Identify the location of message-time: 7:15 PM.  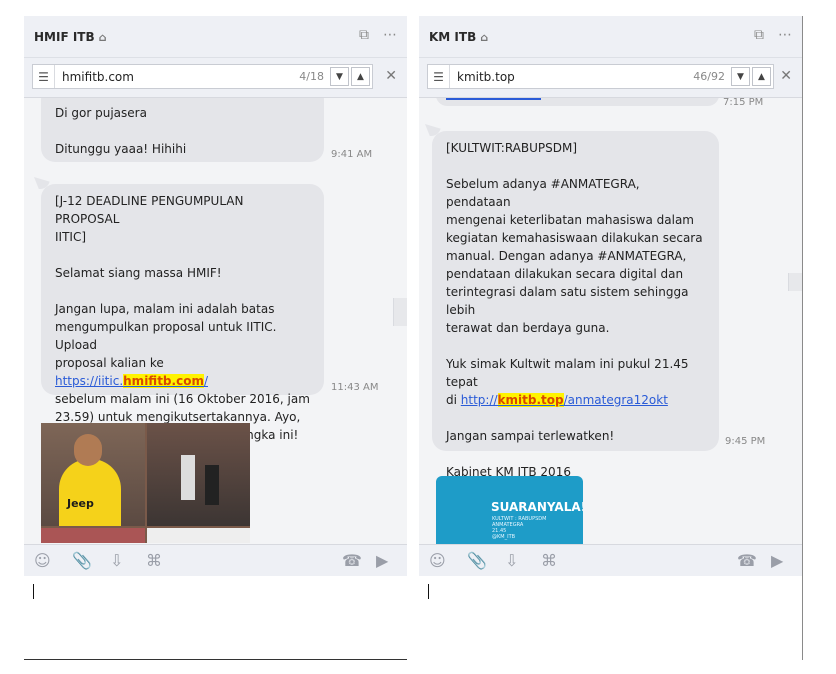
(743, 103).